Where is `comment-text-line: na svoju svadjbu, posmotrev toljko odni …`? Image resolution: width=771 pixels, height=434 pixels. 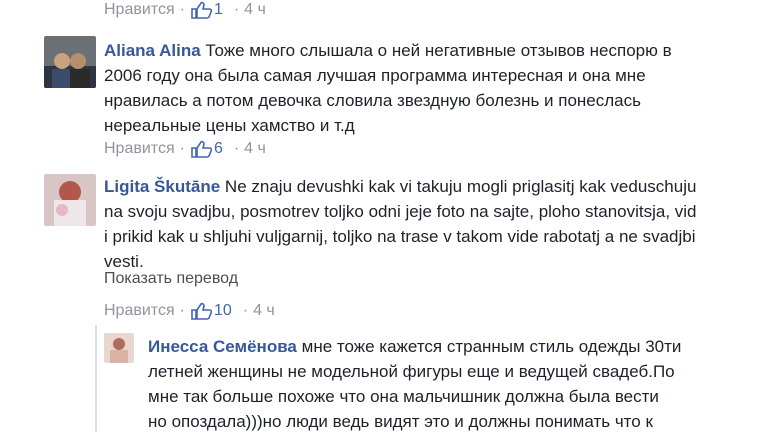 comment-text-line: na svoju svadjbu, posmotrev toljko odni … is located at coordinates (400, 211).